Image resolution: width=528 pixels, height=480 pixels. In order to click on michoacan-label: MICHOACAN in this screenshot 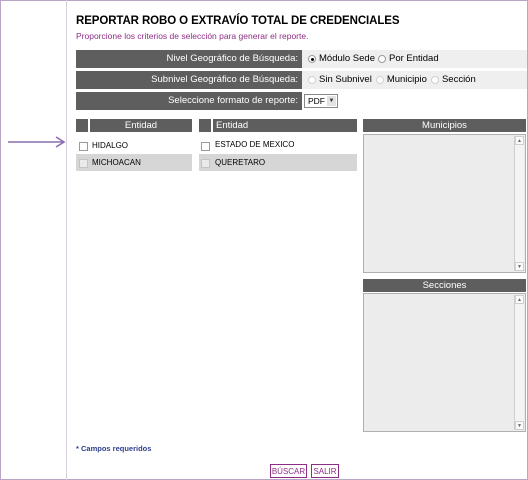, I will do `click(116, 162)`.